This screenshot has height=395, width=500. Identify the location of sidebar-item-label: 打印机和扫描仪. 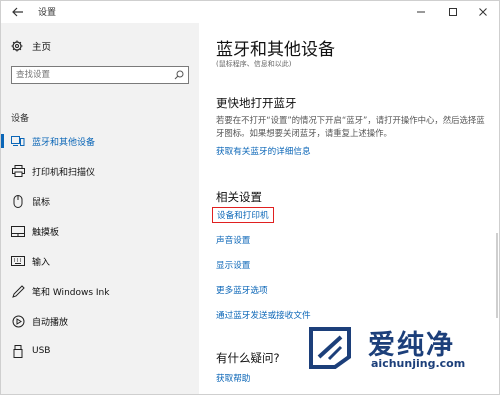
(64, 172).